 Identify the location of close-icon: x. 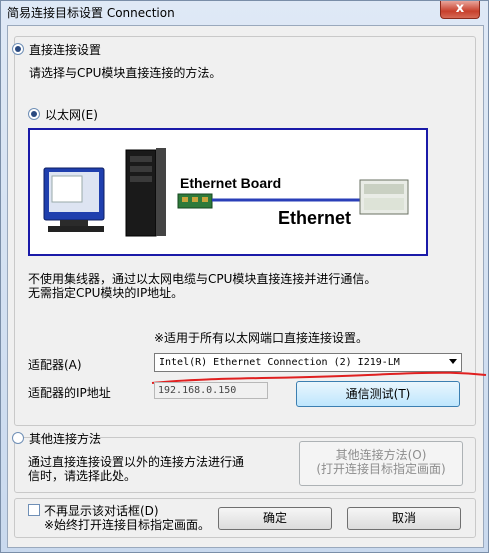
(460, 8).